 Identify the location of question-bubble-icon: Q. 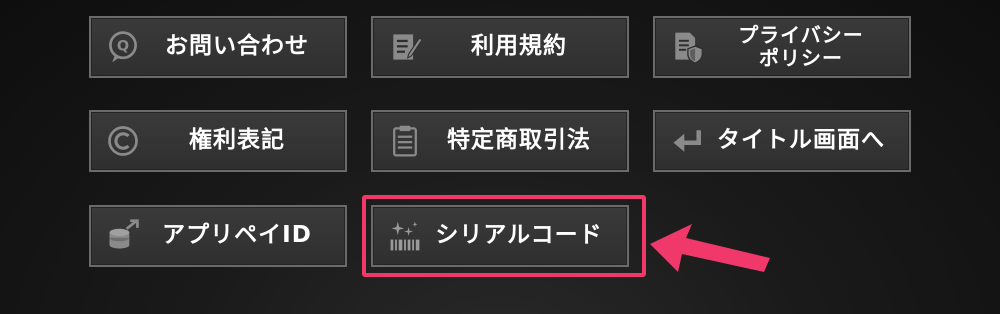
(123, 47).